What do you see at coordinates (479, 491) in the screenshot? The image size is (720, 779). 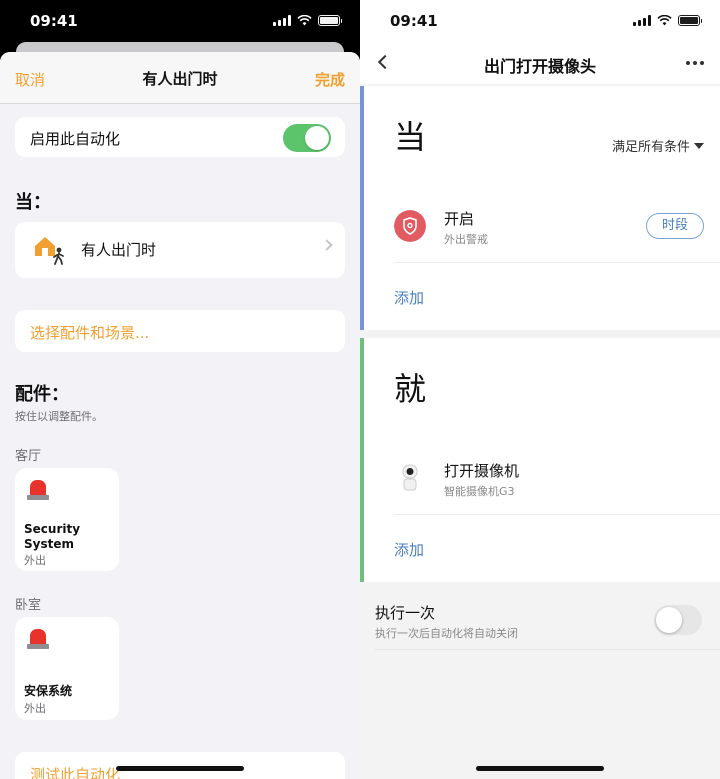 I see `then-item-subtitle: 智能摄像机G3` at bounding box center [479, 491].